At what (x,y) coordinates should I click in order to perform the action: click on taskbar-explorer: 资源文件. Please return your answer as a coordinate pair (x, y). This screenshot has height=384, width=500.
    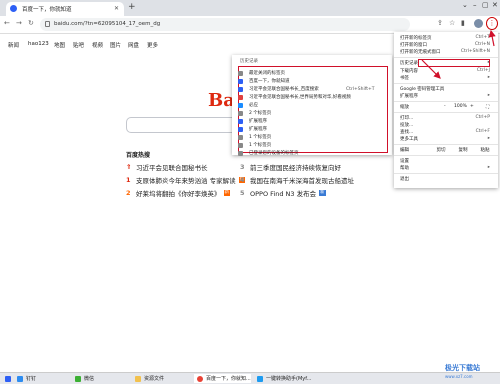
    Looking at the image, I should click on (148, 378).